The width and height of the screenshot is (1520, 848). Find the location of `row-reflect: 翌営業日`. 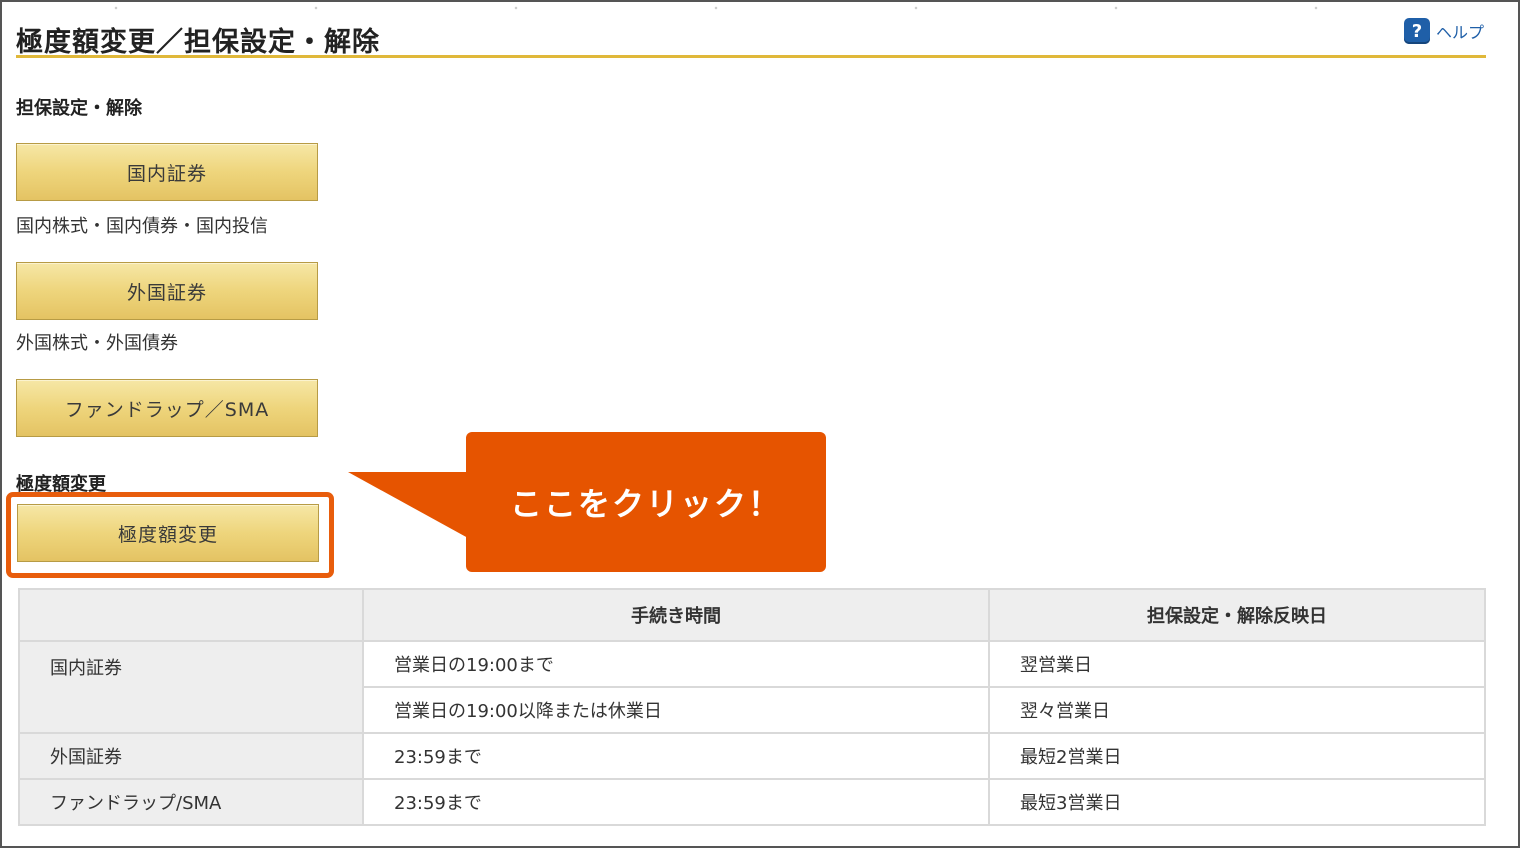

row-reflect: 翌営業日 is located at coordinates (1237, 664).